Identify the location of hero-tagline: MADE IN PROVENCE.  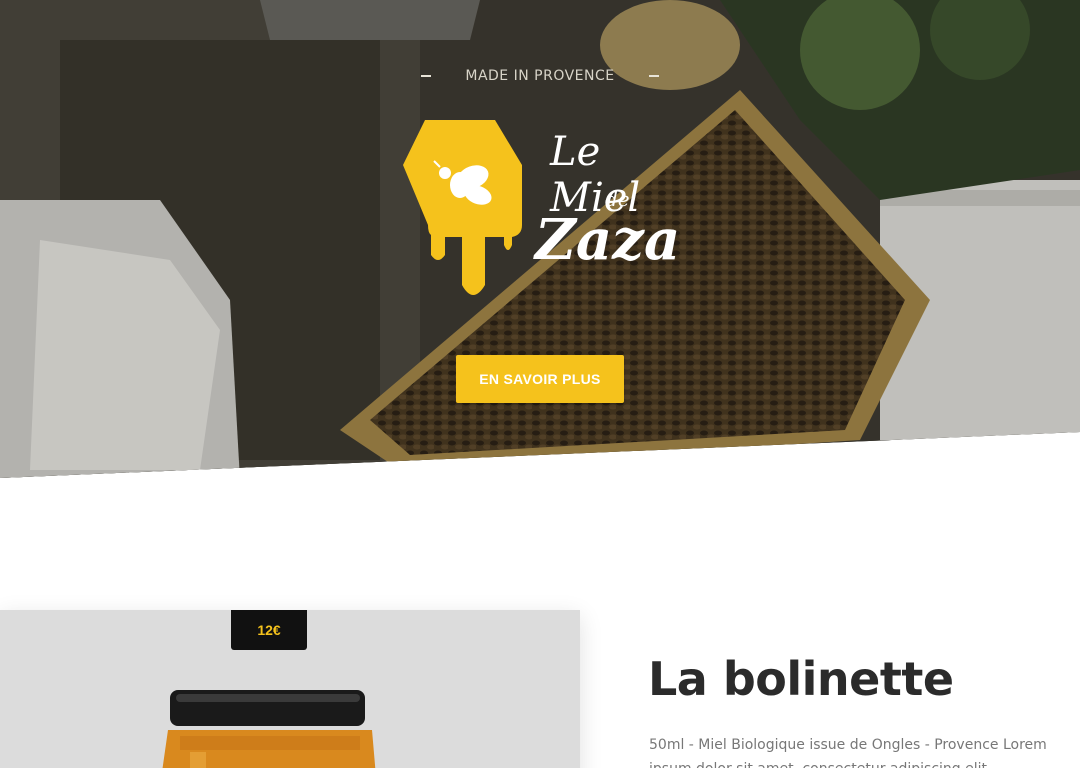
(540, 76).